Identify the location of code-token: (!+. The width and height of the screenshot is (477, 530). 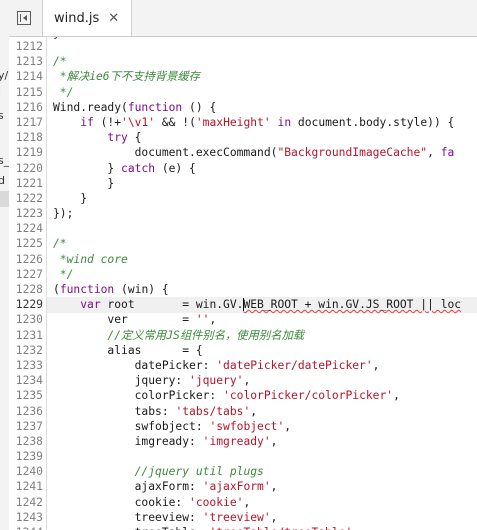
(107, 122).